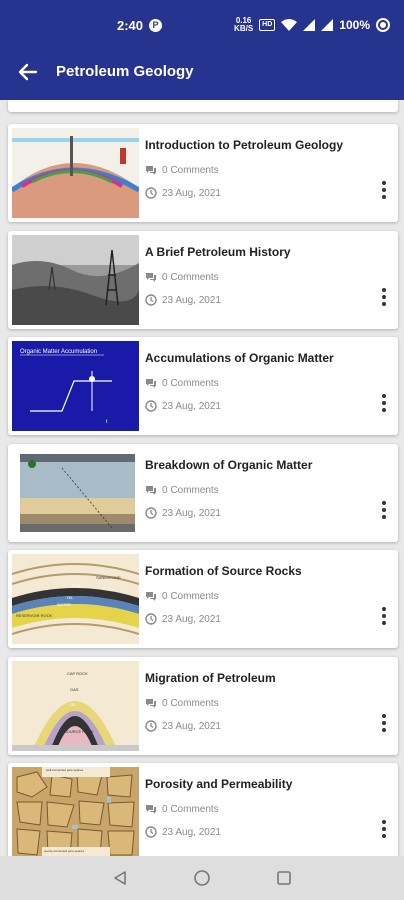  I want to click on article-title: Formation of Source Rocks, so click(223, 571).